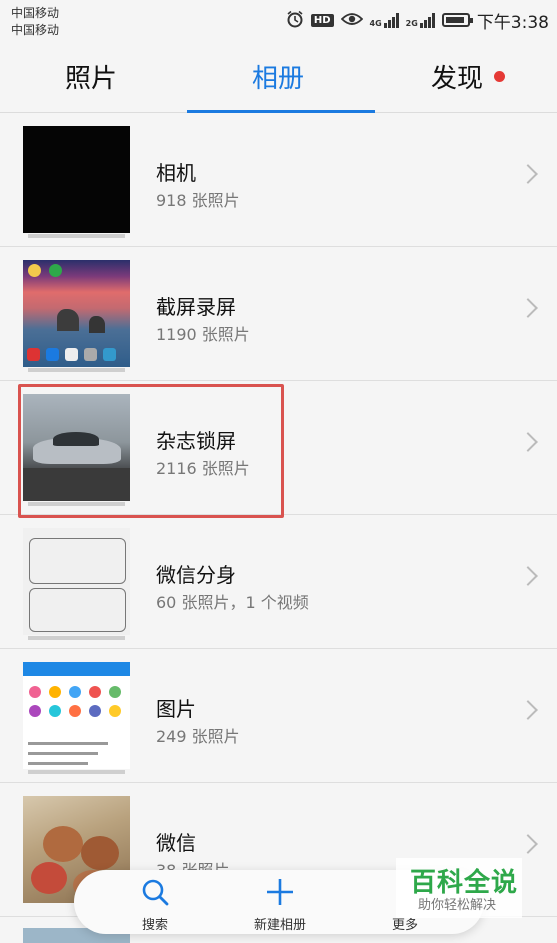 The image size is (557, 943). I want to click on network-type-label: 2G, so click(411, 23).